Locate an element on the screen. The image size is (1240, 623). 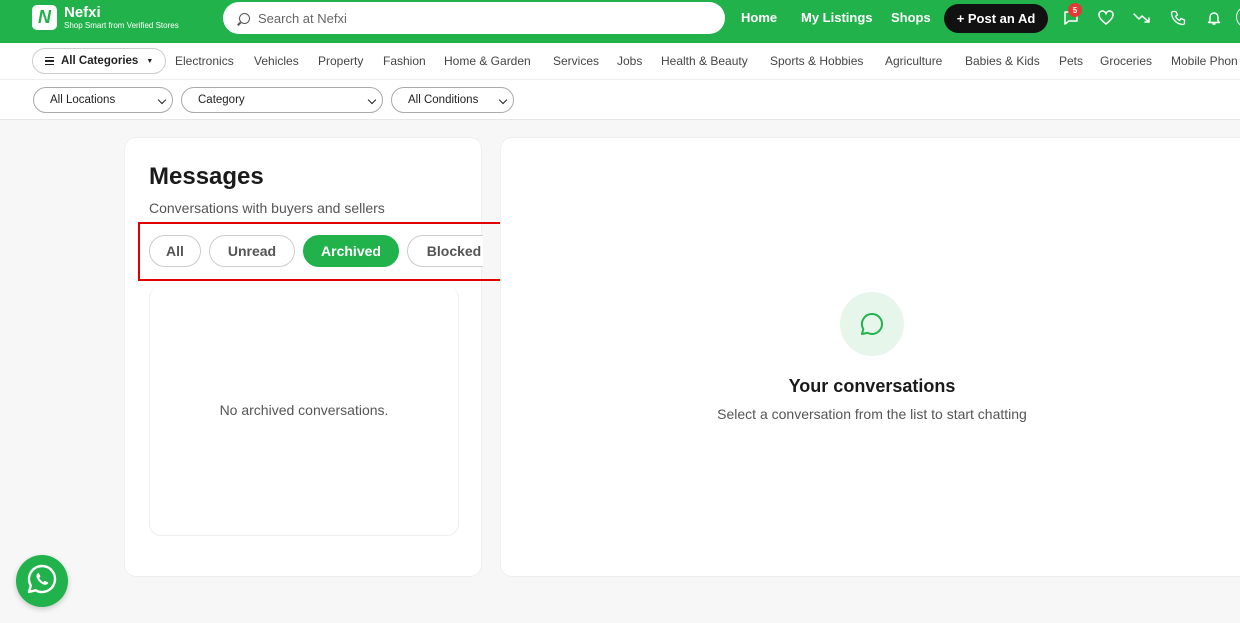
search-input is located at coordinates (478, 18).